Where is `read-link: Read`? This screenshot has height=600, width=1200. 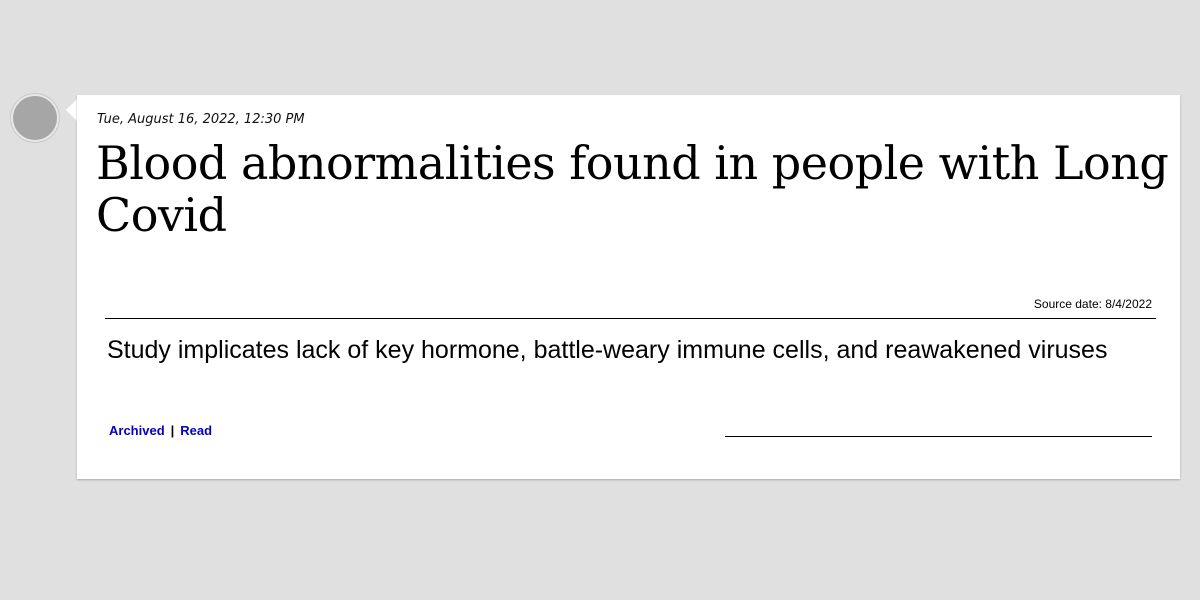
read-link: Read is located at coordinates (196, 430).